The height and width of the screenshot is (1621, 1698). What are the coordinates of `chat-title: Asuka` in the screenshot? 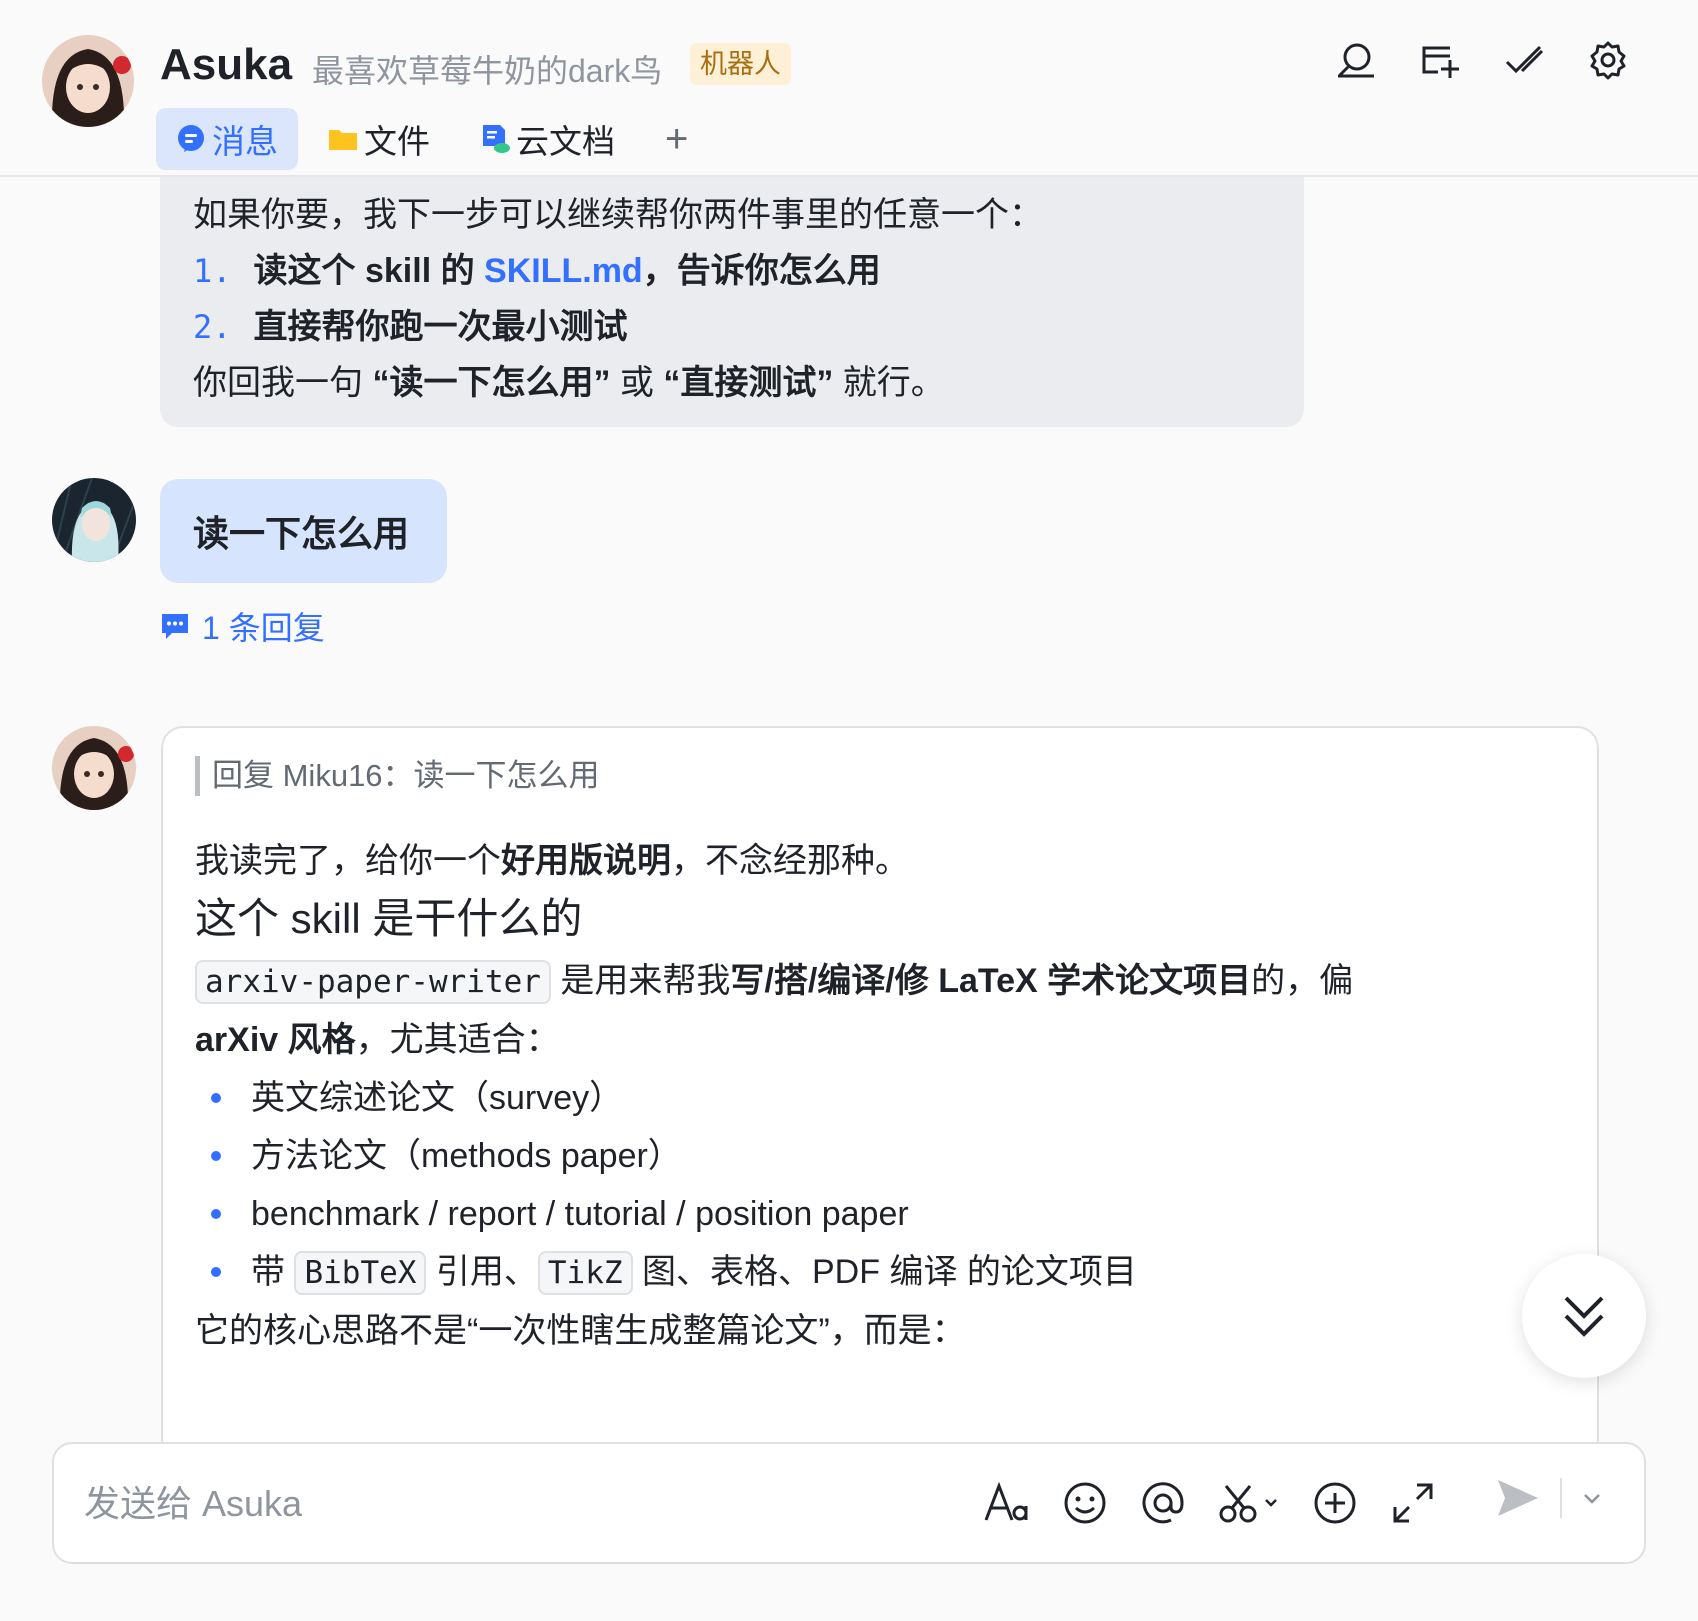 It's located at (226, 65).